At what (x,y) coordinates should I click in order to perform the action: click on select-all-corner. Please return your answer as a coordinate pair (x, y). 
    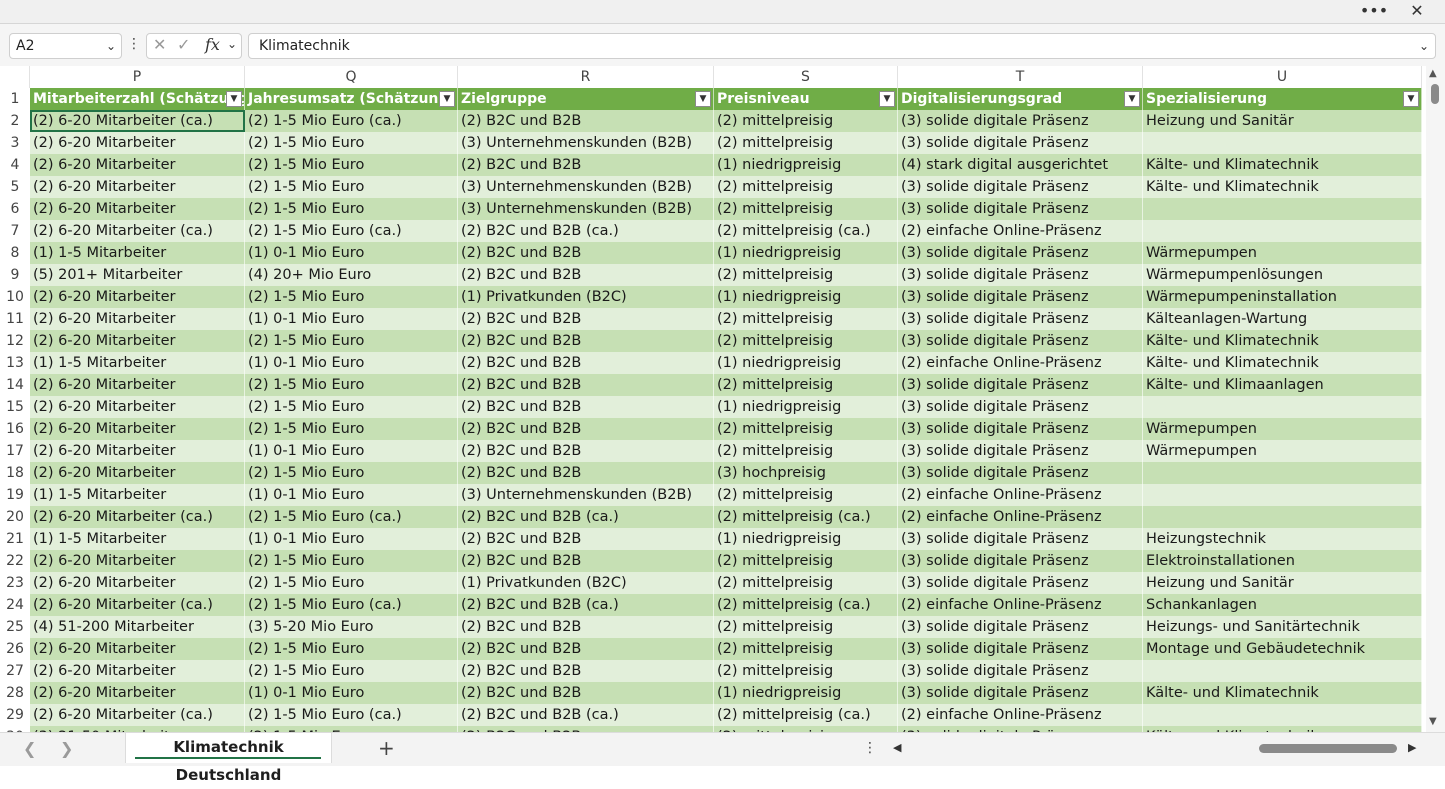
    Looking at the image, I should click on (15, 77).